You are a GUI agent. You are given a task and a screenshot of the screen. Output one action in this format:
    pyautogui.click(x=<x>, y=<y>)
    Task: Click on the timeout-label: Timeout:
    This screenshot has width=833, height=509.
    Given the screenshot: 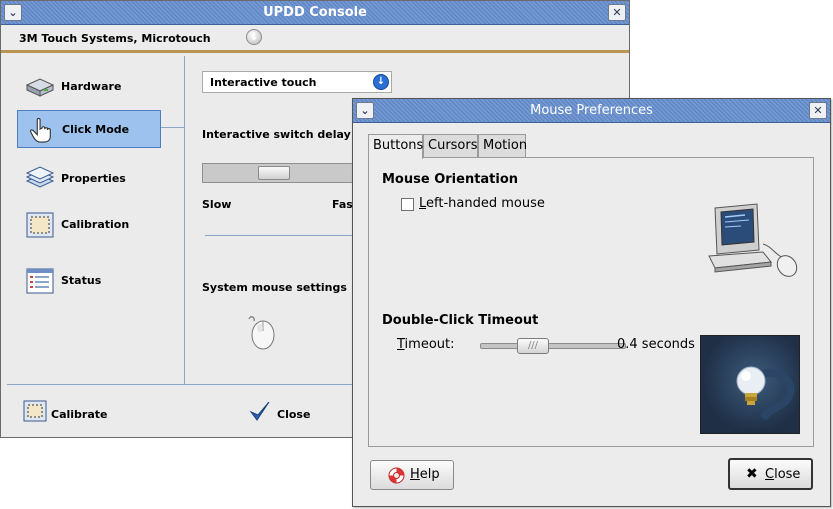 What is the action you would take?
    pyautogui.click(x=426, y=344)
    